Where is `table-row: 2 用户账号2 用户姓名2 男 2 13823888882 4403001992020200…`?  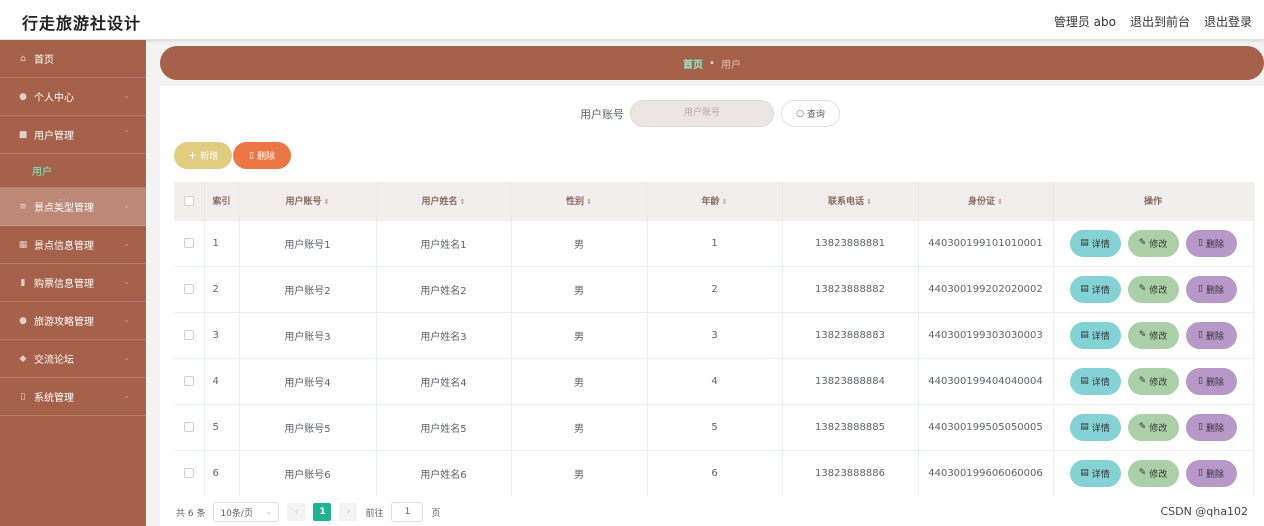 table-row: 2 用户账号2 用户姓名2 男 2 13823888882 4403001992020200… is located at coordinates (714, 288).